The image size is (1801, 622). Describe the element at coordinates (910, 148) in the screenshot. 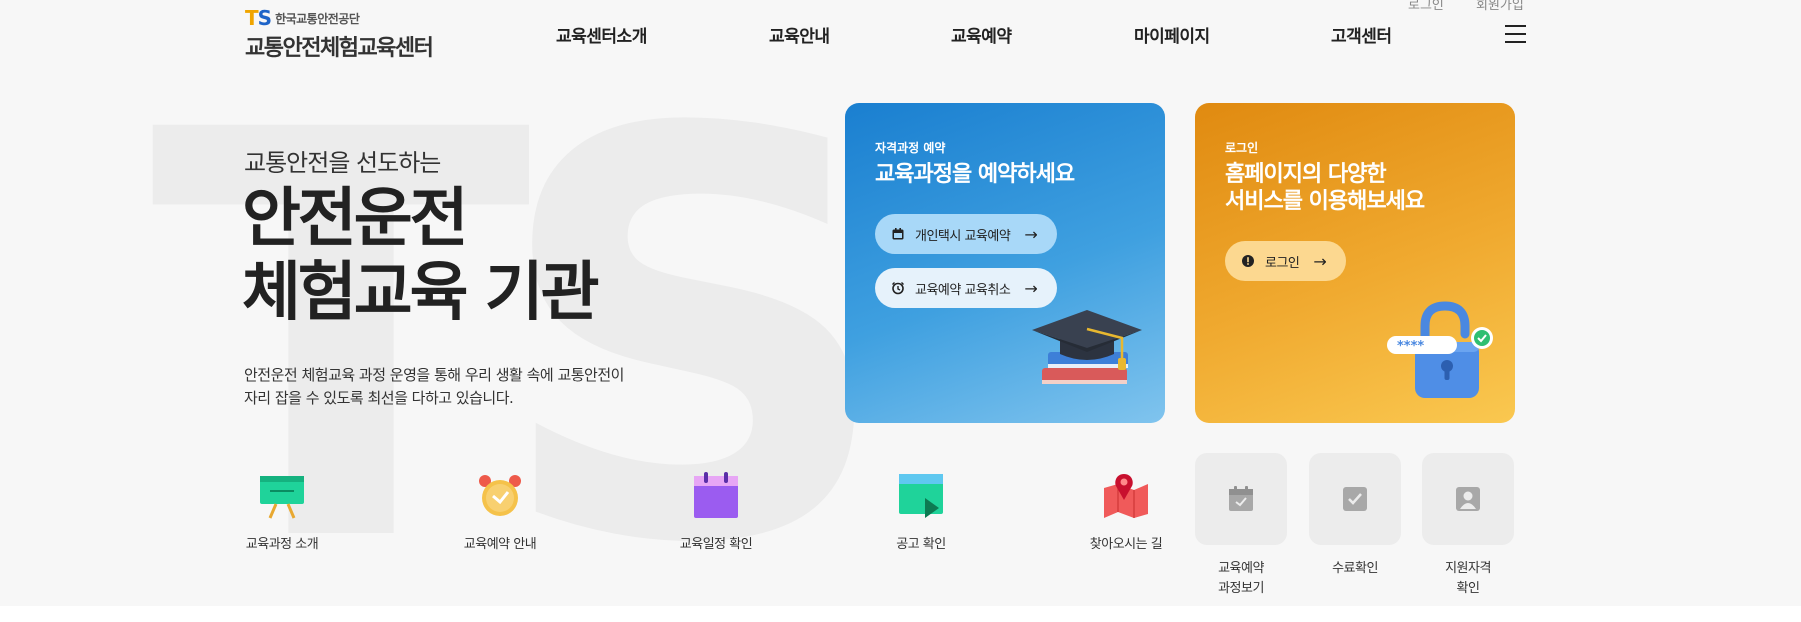

I see `reservation-card-label: 자격과정 예약` at that location.